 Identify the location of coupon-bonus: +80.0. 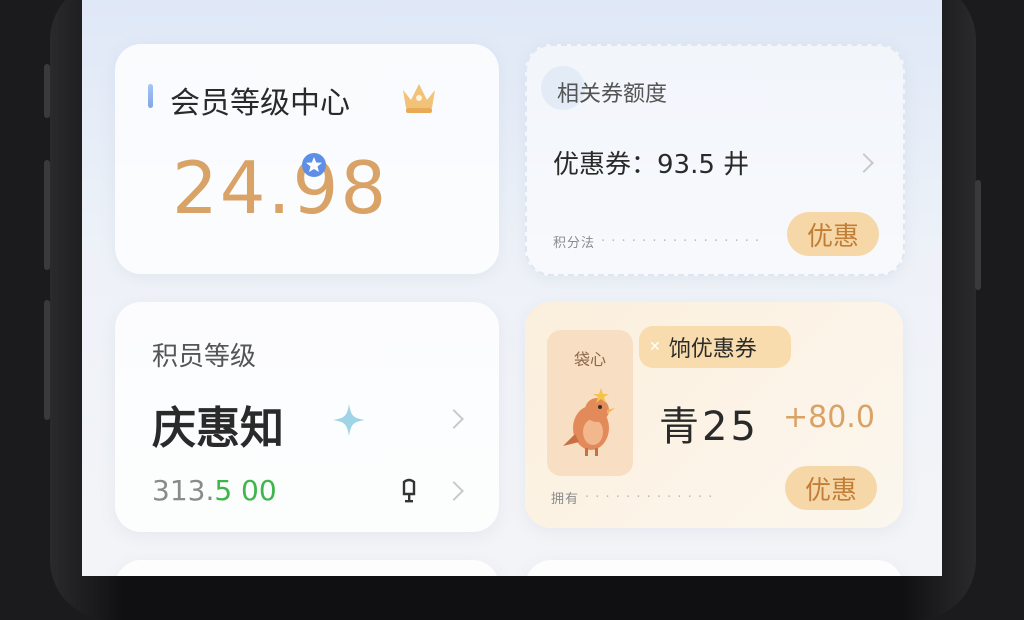
(829, 417).